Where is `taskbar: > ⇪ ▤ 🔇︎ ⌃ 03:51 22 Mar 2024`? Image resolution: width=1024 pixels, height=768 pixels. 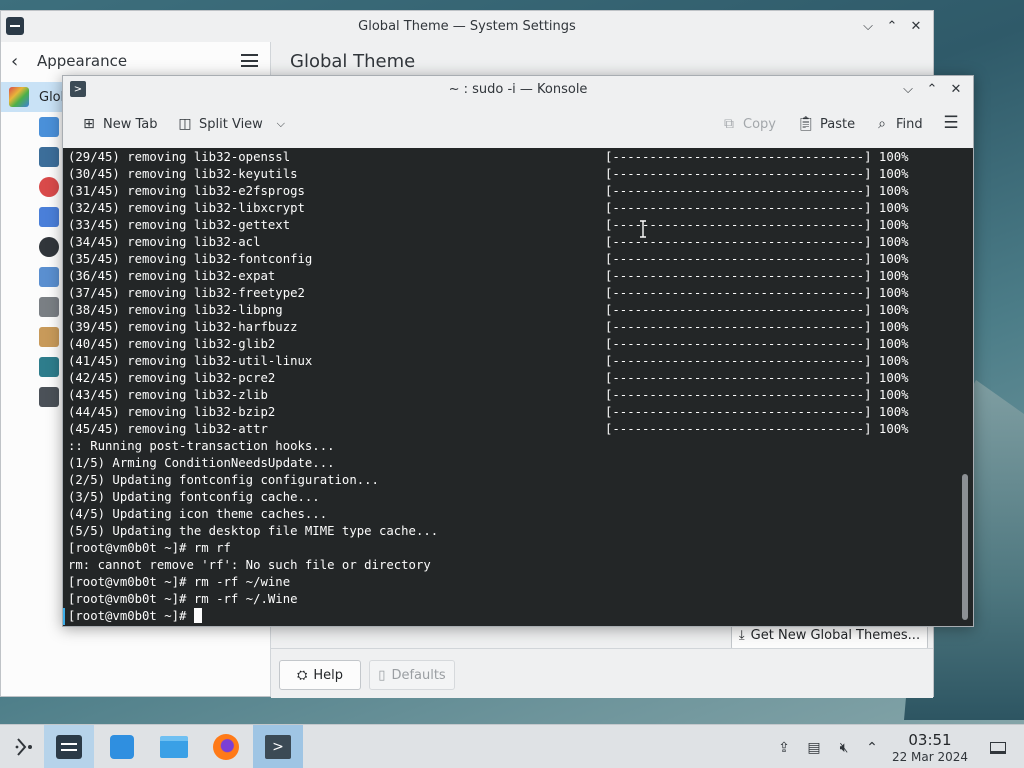 taskbar: > ⇪ ▤ 🔇︎ ⌃ 03:51 22 Mar 2024 is located at coordinates (512, 746).